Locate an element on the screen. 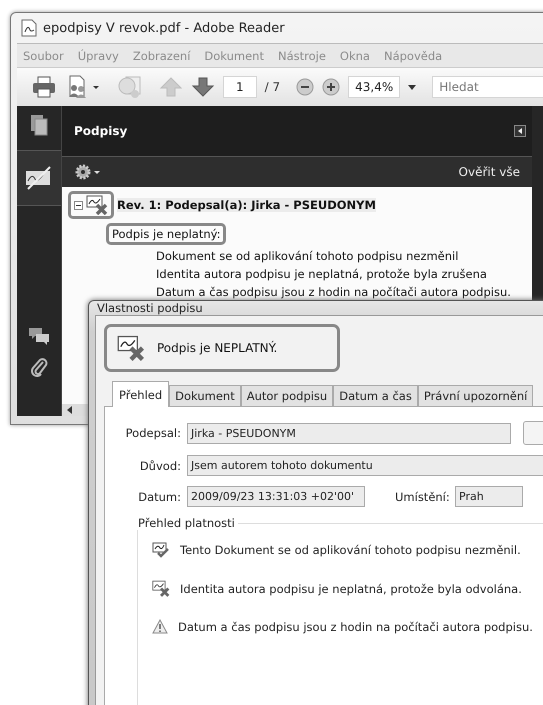  panel-title: Podpisy is located at coordinates (101, 131).